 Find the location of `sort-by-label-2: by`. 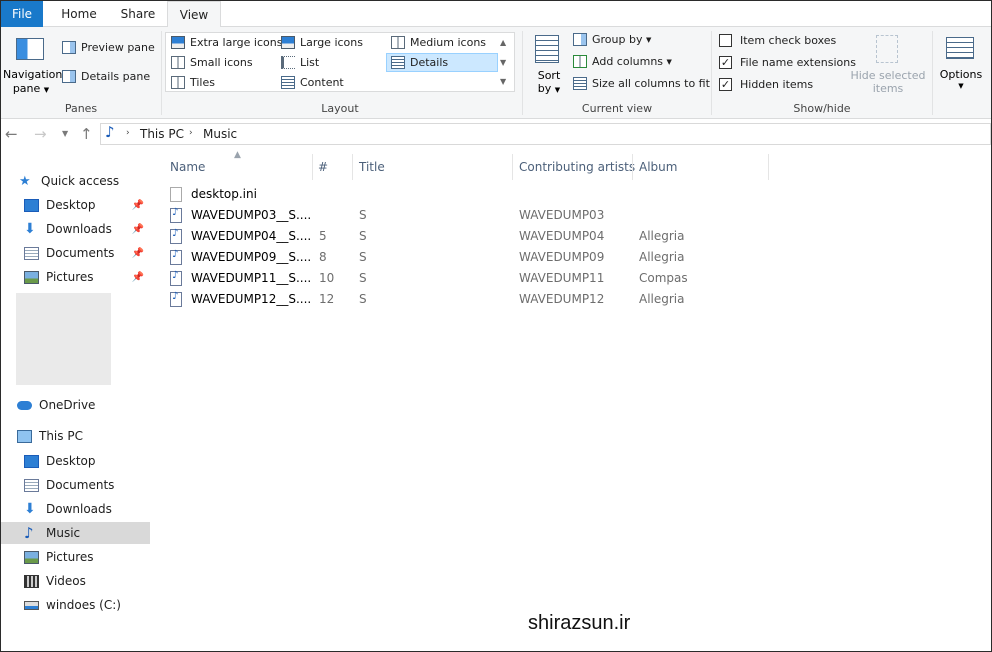

sort-by-label-2: by is located at coordinates (544, 88).